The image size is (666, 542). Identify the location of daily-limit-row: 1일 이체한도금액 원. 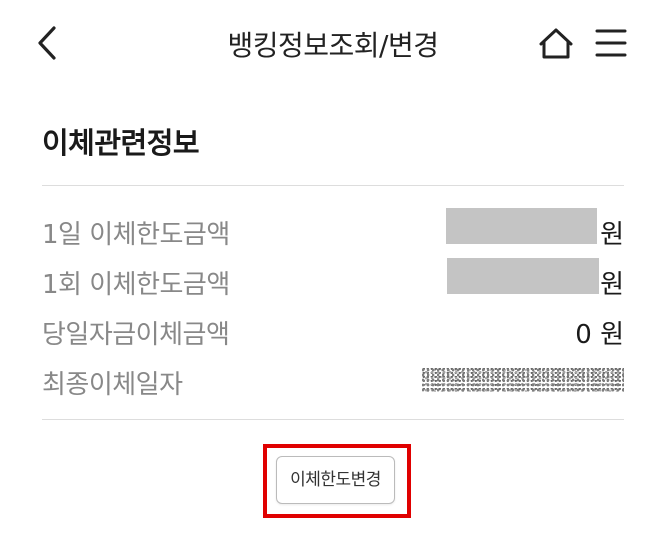
(333, 230).